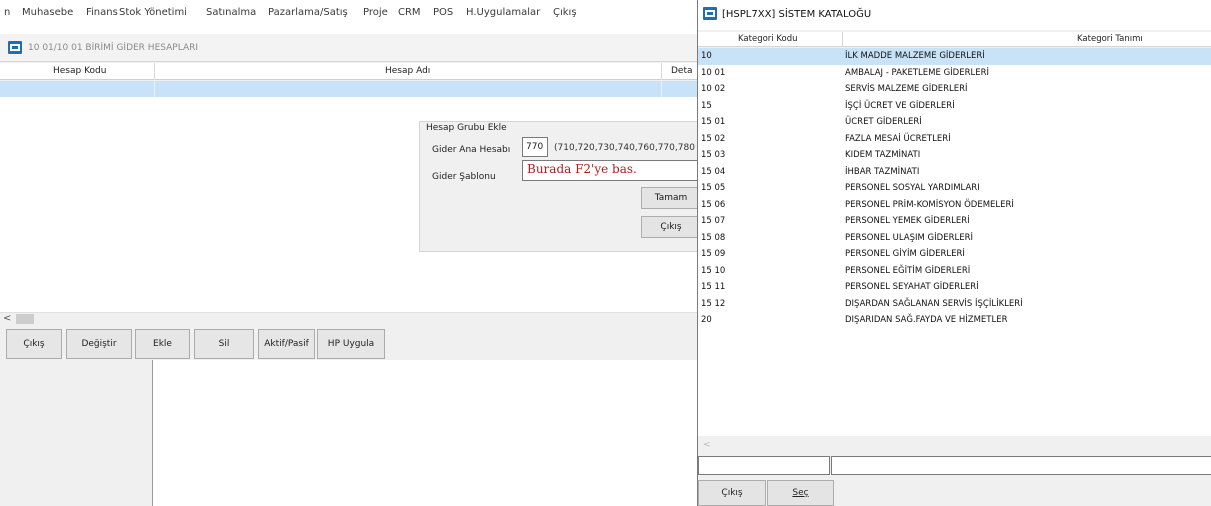 The image size is (1211, 506). Describe the element at coordinates (713, 237) in the screenshot. I see `catalog-row-code: 15 08` at that location.